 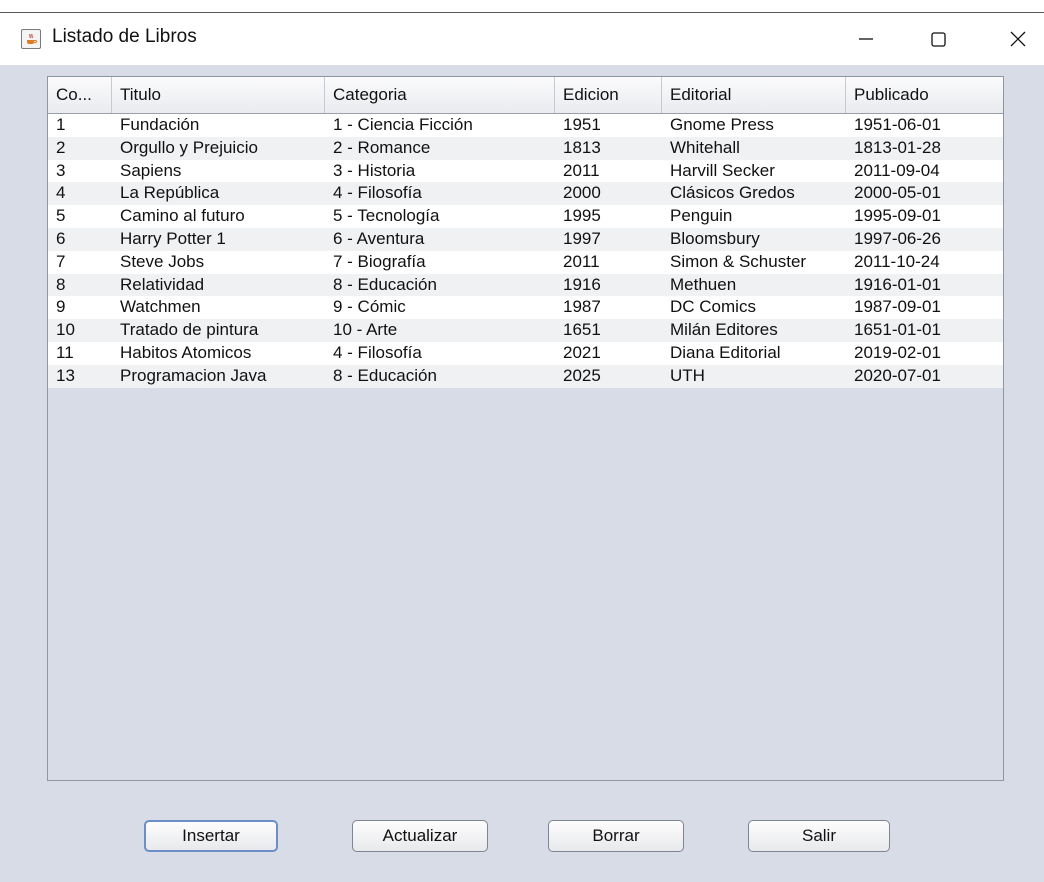 I want to click on minimize-icon, so click(x=866, y=39).